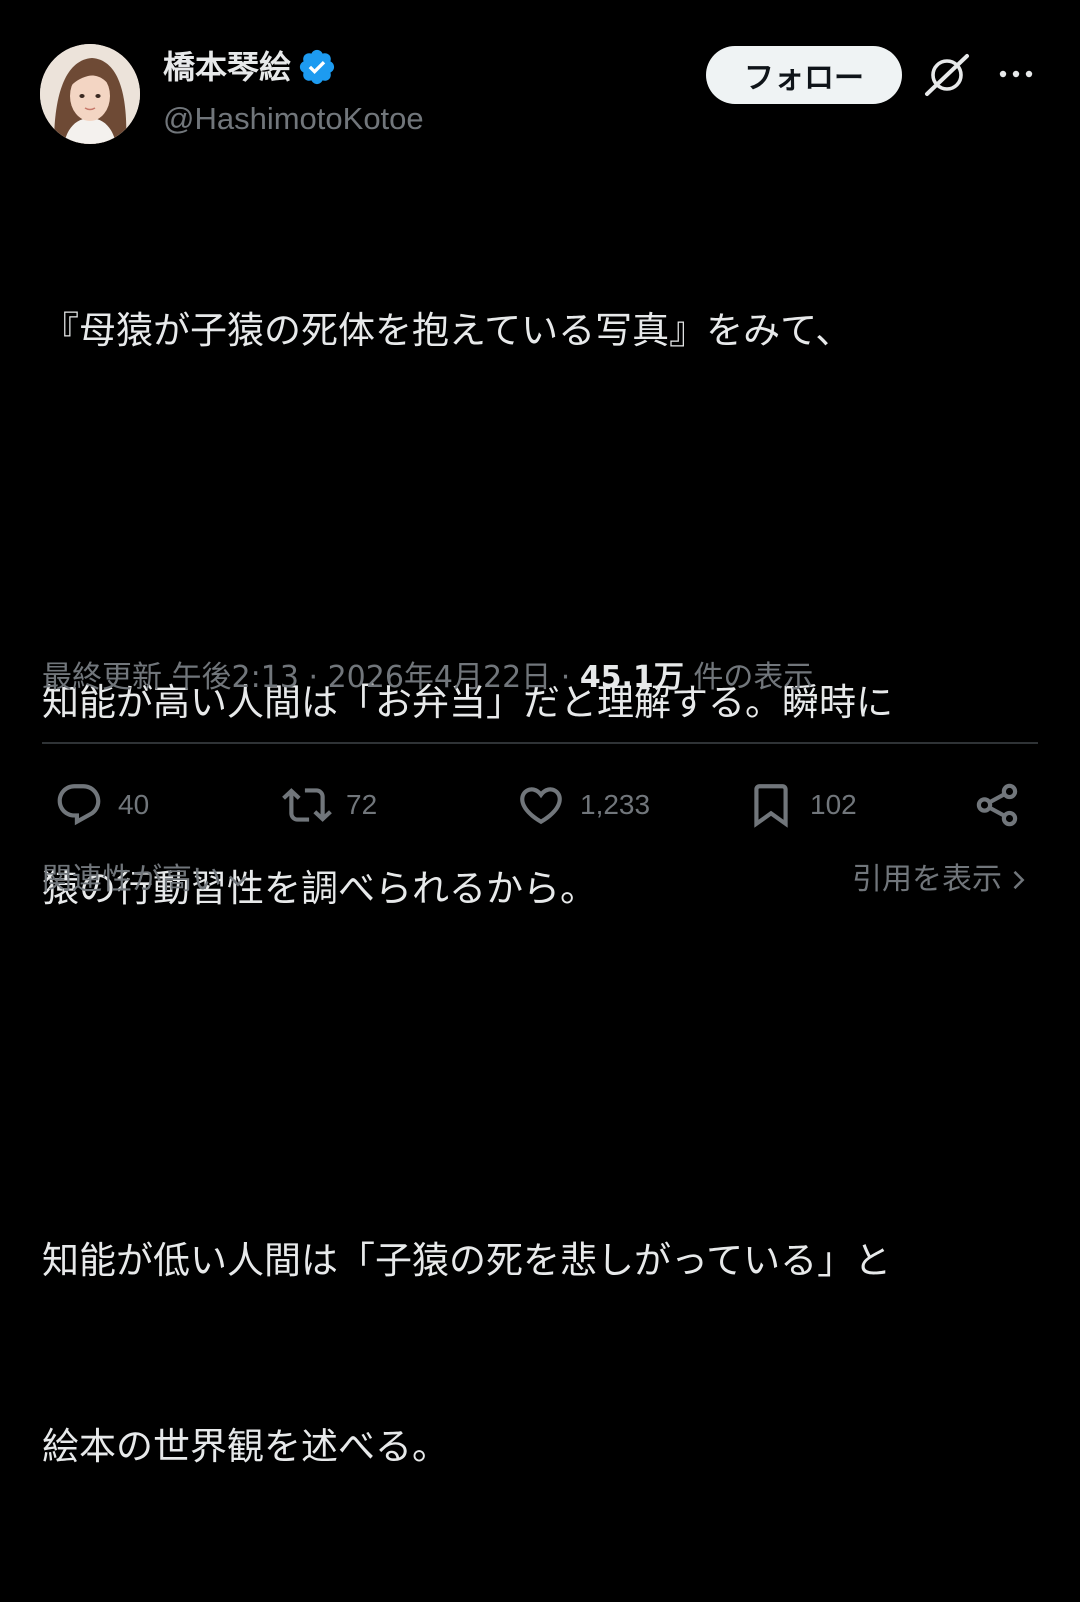 The height and width of the screenshot is (1602, 1080). What do you see at coordinates (101, 805) in the screenshot?
I see `reply-button: 40` at bounding box center [101, 805].